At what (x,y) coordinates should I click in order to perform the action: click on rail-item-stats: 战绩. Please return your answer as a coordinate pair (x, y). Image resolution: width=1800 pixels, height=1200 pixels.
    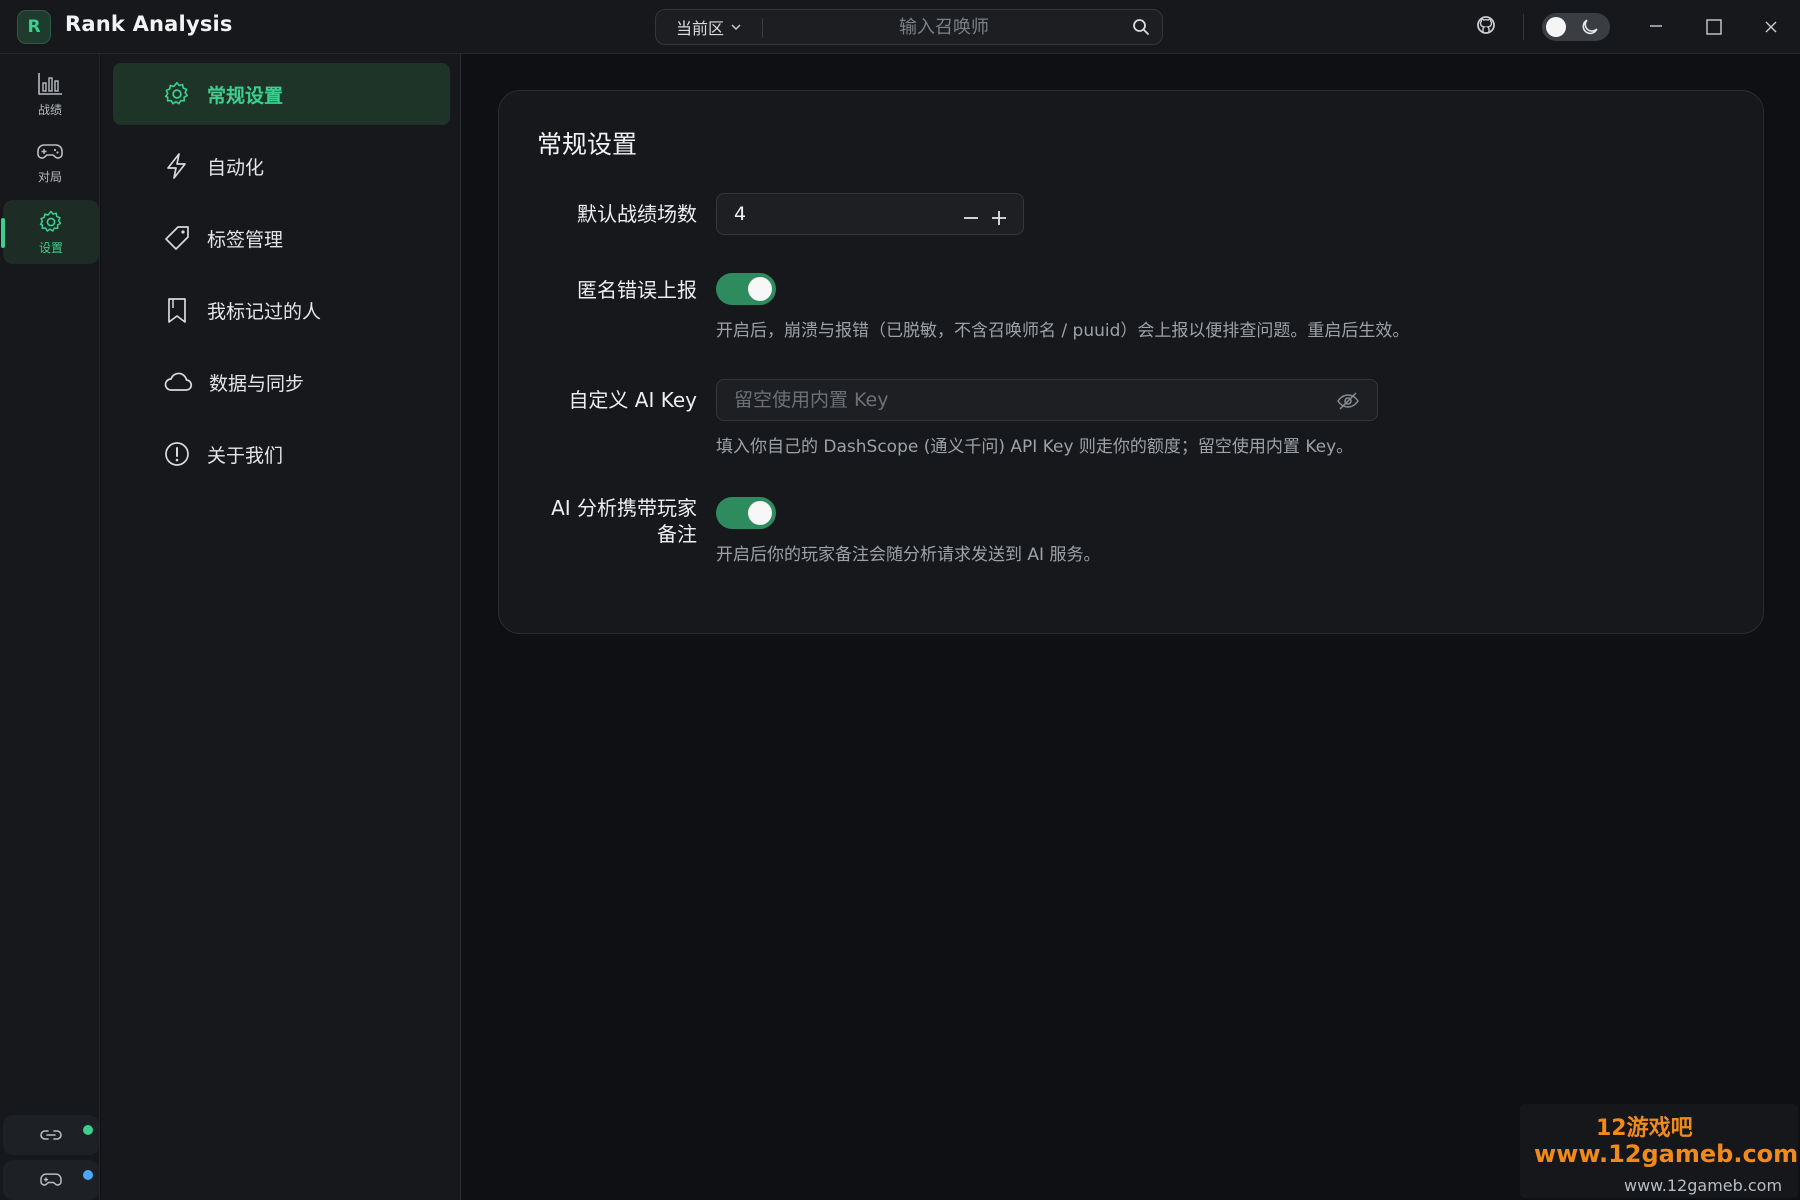
    Looking at the image, I should click on (50, 94).